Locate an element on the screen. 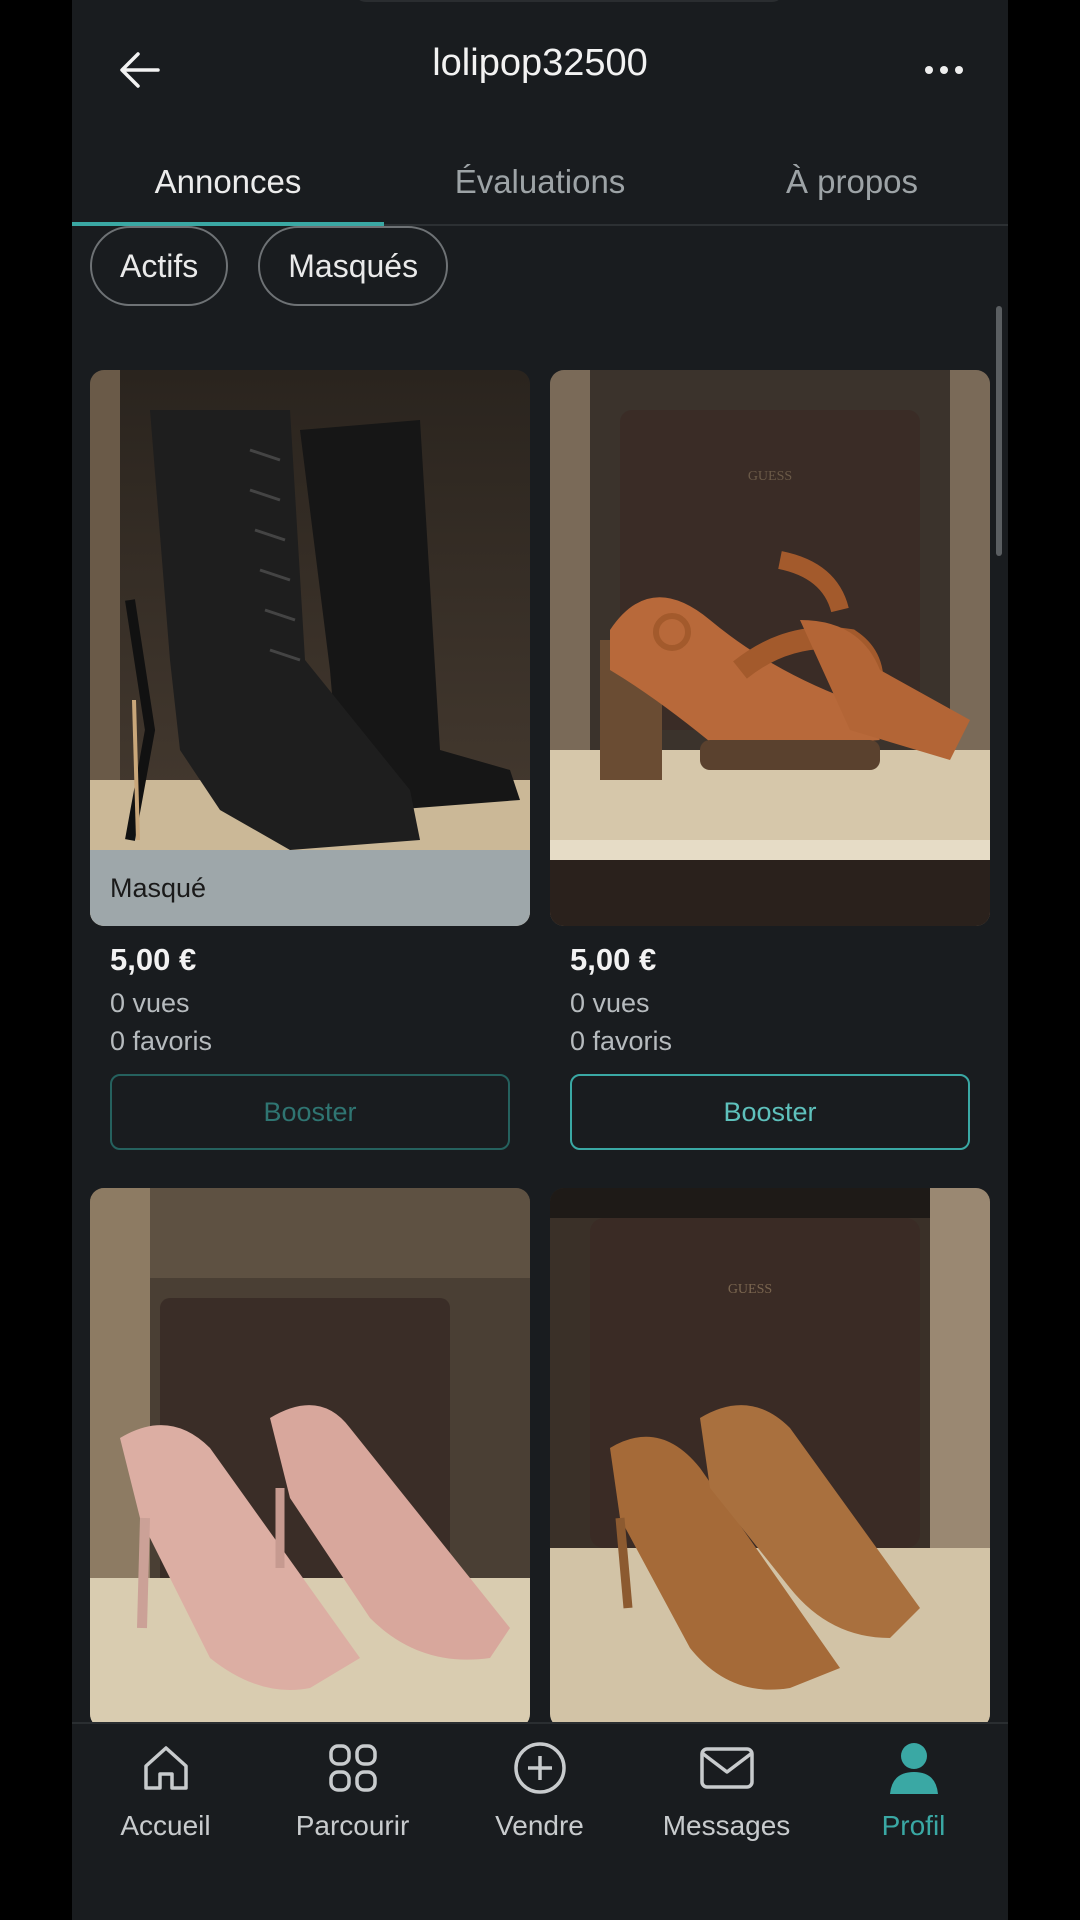 This screenshot has width=1080, height=1920. arrow-left-icon is located at coordinates (140, 70).